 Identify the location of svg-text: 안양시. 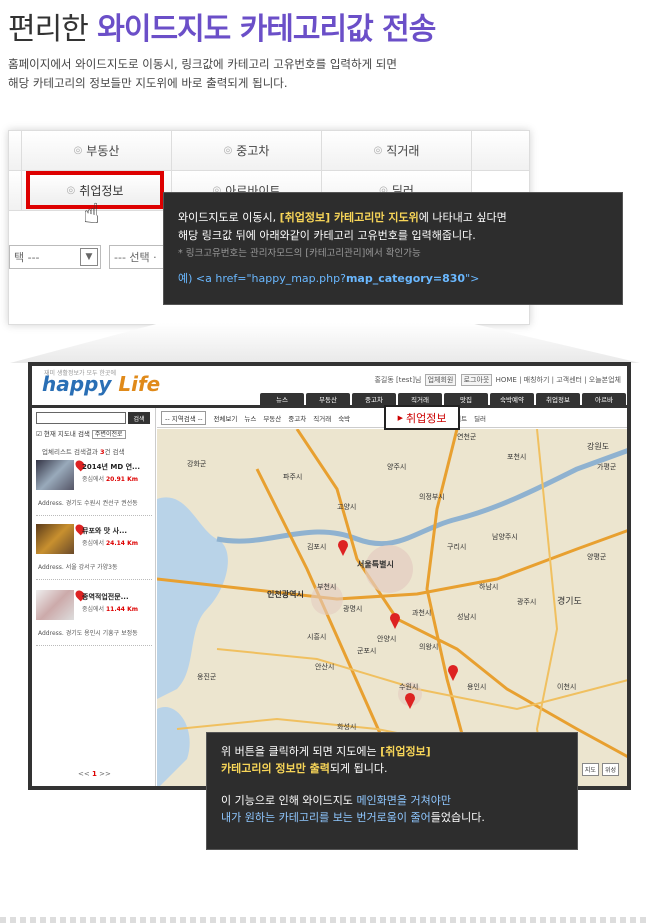
(386, 638).